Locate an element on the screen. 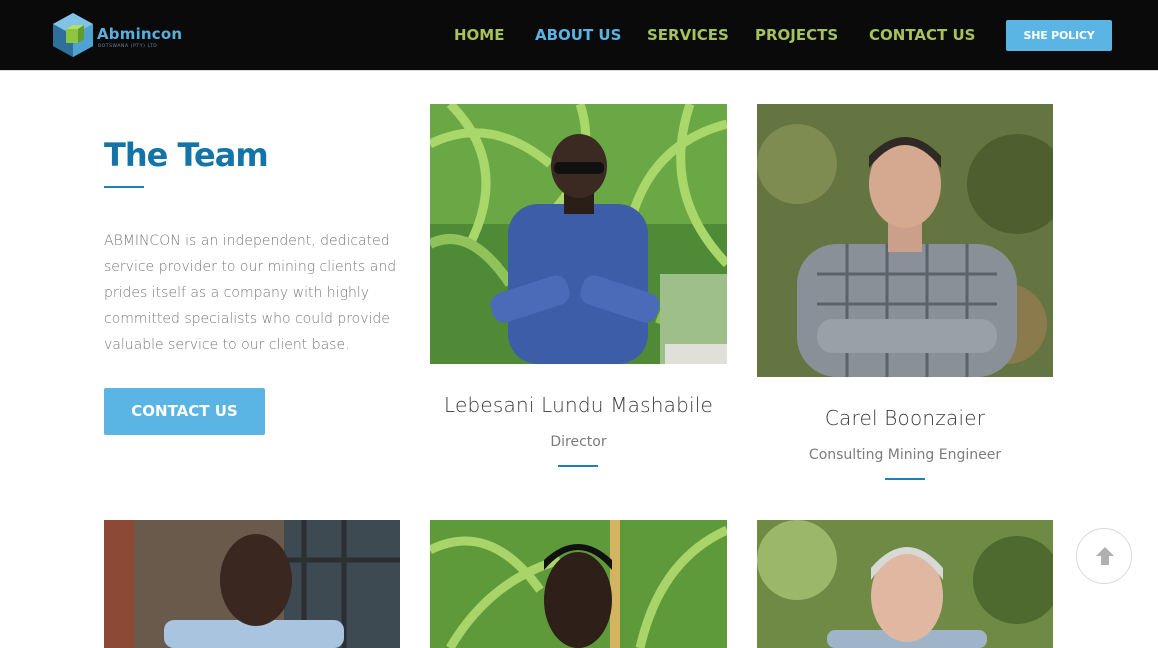 This screenshot has height=648, width=1158. logo-subtitle: BOTSWANA (PTY) LTD is located at coordinates (128, 46).